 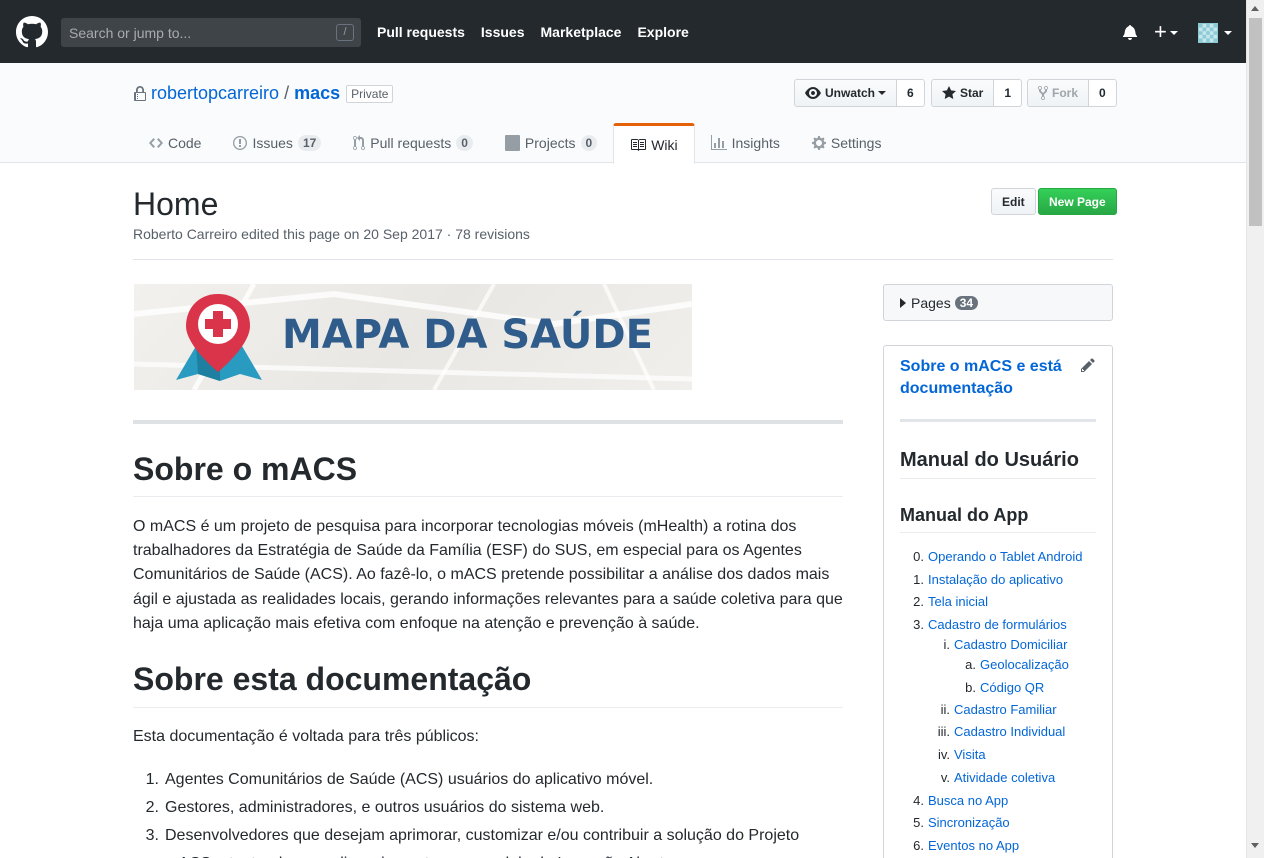 What do you see at coordinates (943, 754) in the screenshot?
I see `toc-item-number: iv.` at bounding box center [943, 754].